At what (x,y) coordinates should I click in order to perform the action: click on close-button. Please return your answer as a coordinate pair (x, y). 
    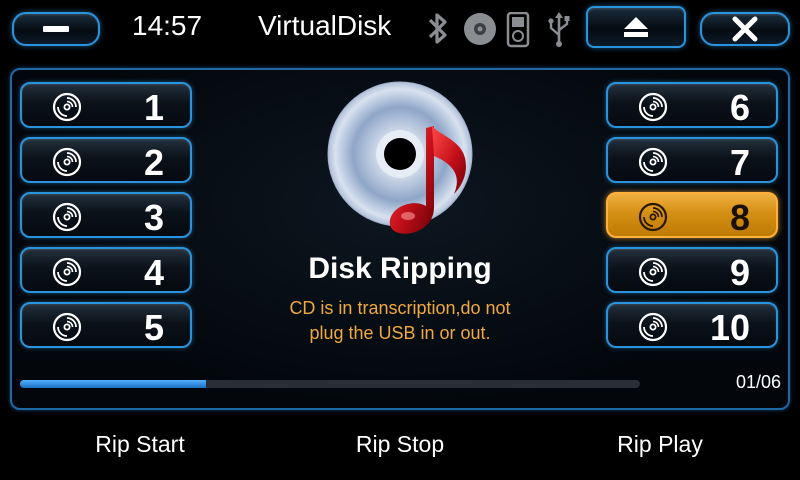
    Looking at the image, I should click on (745, 29).